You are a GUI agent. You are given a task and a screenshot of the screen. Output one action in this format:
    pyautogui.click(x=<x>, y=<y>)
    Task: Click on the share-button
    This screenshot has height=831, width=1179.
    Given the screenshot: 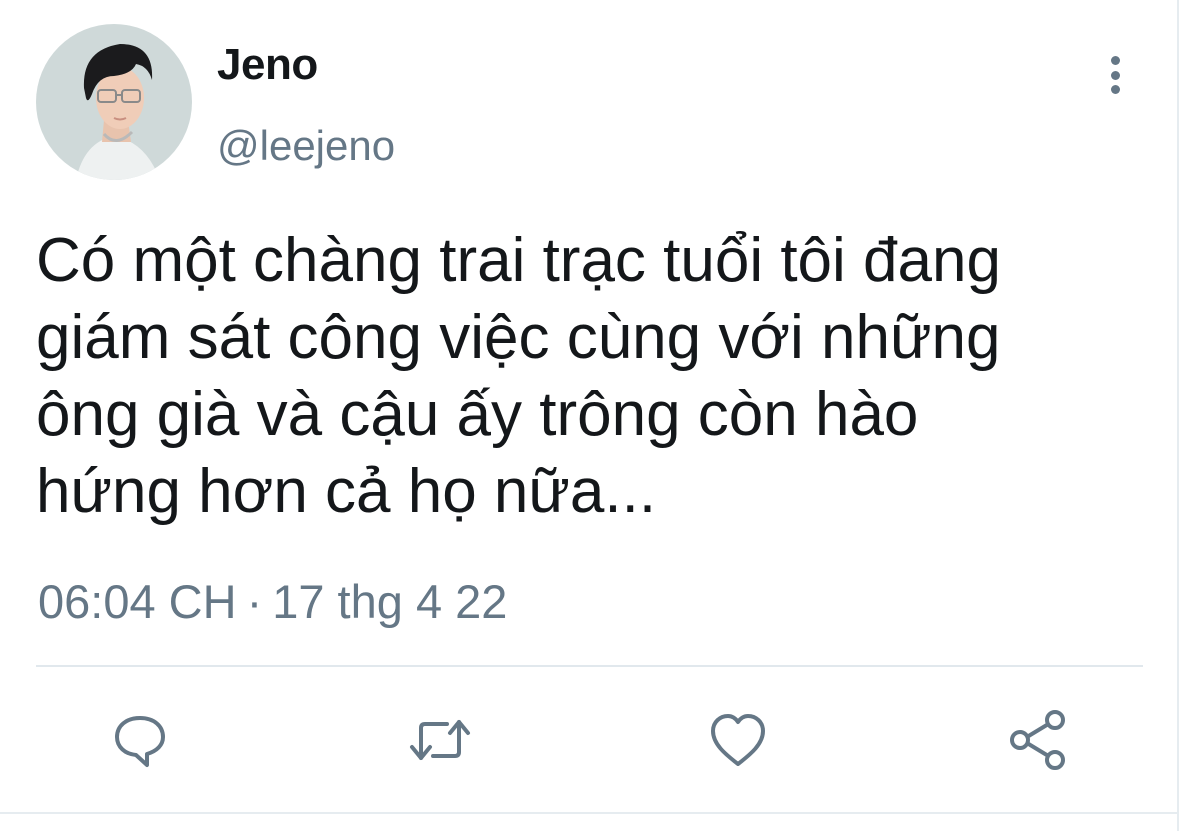 What is the action you would take?
    pyautogui.click(x=1038, y=740)
    